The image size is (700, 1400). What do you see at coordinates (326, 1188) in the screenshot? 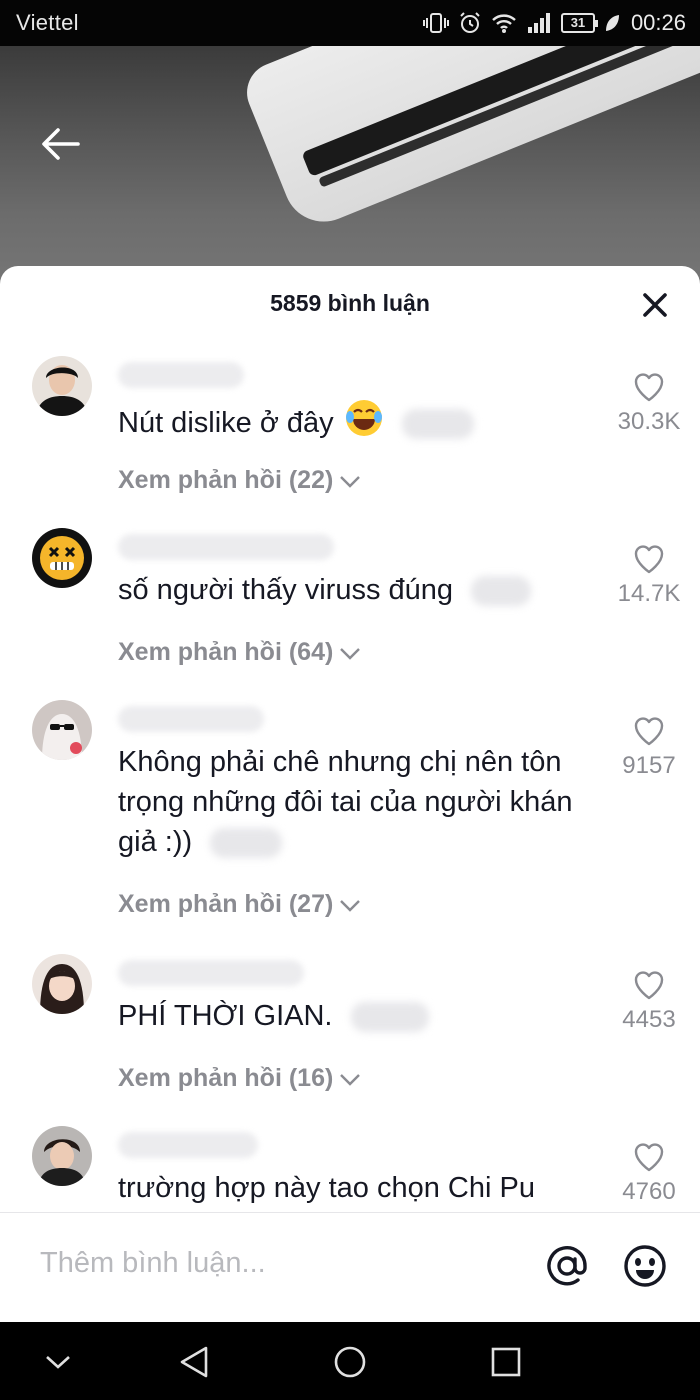
I see `comment-text: trường hợp này tao chọn Chi Pu` at bounding box center [326, 1188].